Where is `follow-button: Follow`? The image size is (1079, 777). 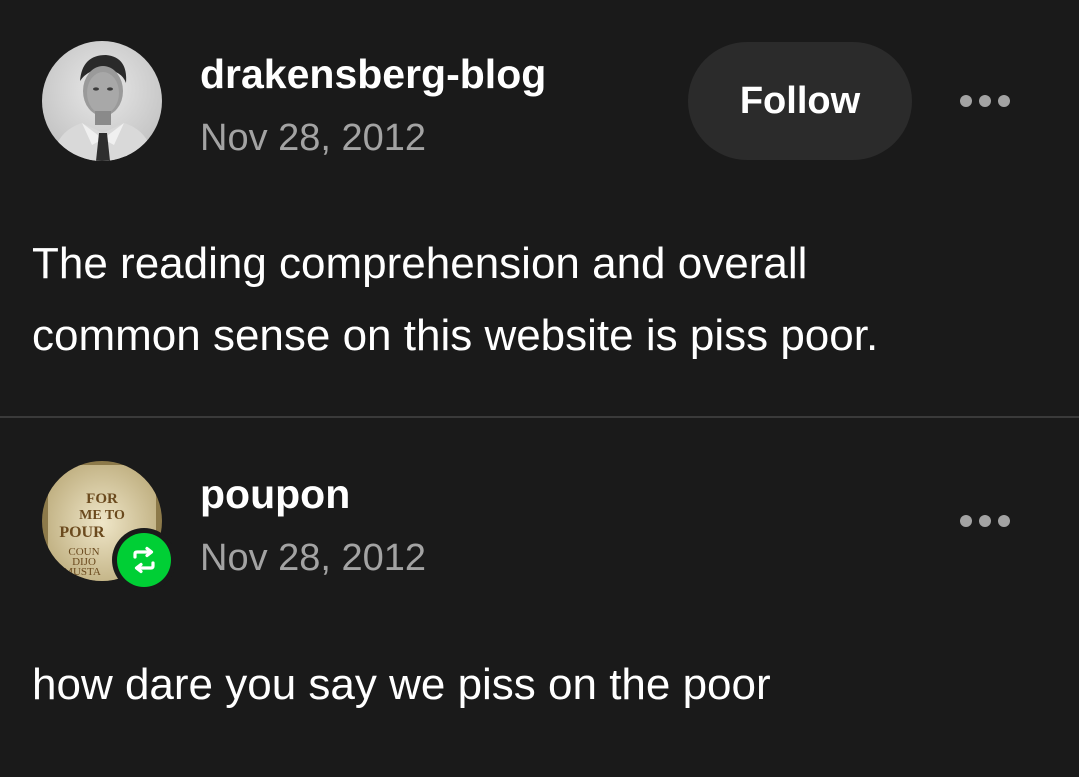
follow-button: Follow is located at coordinates (800, 101).